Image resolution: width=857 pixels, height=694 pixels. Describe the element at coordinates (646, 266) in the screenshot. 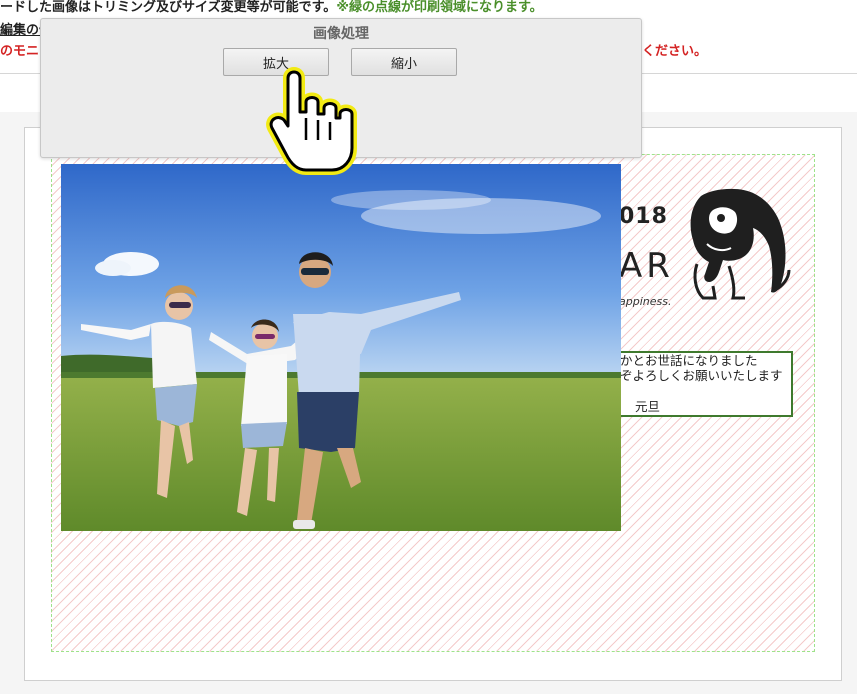

I see `card-ar-text: AR` at that location.